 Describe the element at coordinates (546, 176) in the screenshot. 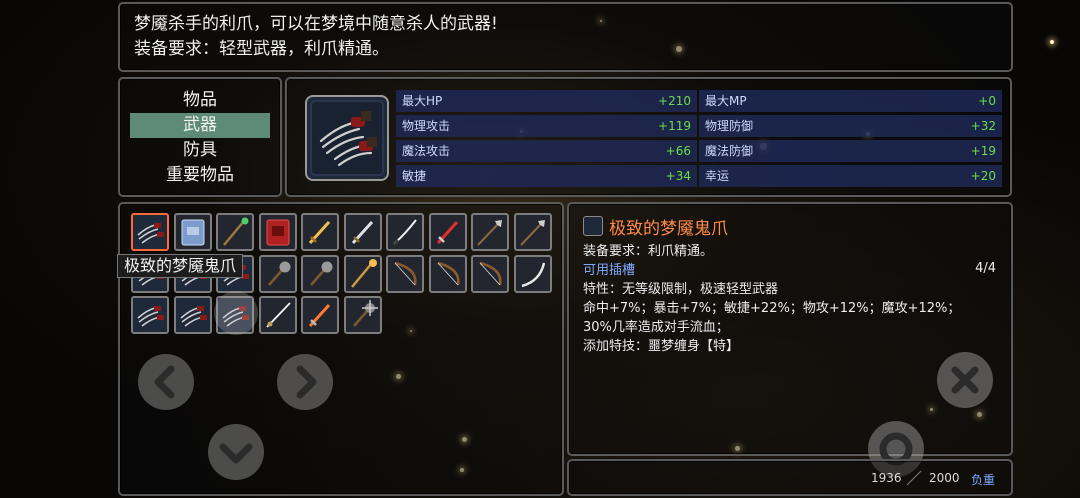

I see `stat-agility: 敏捷 +34` at that location.